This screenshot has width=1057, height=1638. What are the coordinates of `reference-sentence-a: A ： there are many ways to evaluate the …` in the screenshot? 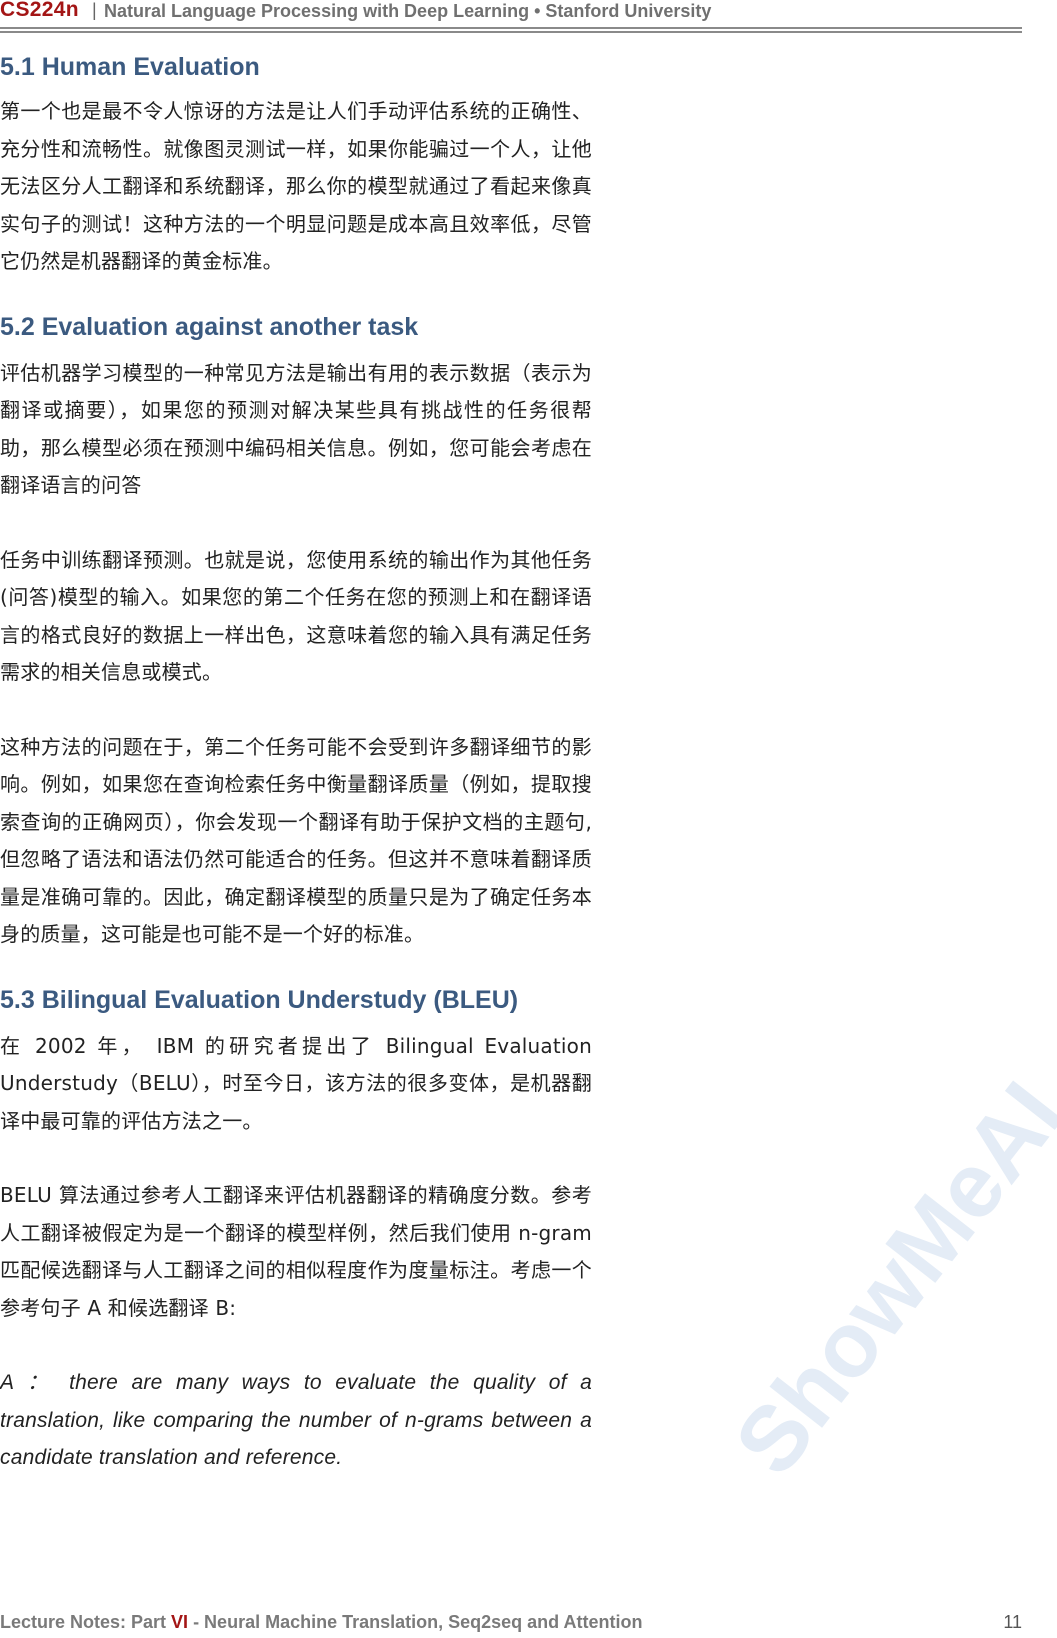 It's located at (296, 1420).